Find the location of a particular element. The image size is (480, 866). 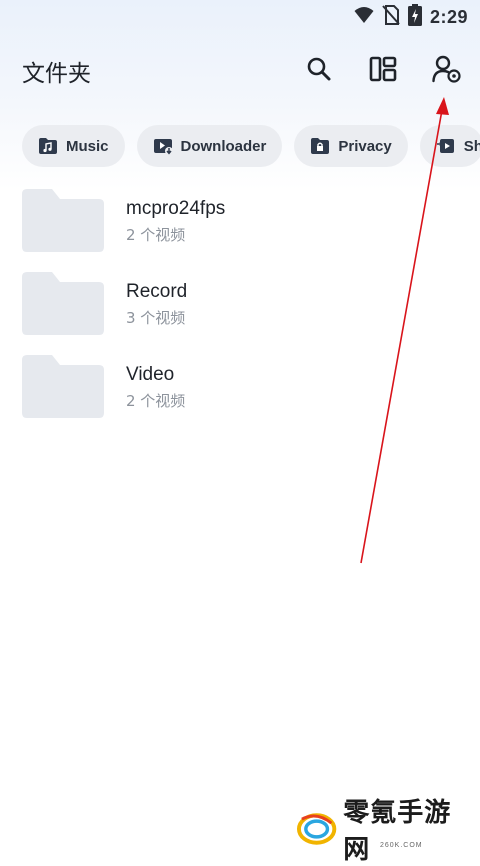

download-folder-icon is located at coordinates (163, 146).